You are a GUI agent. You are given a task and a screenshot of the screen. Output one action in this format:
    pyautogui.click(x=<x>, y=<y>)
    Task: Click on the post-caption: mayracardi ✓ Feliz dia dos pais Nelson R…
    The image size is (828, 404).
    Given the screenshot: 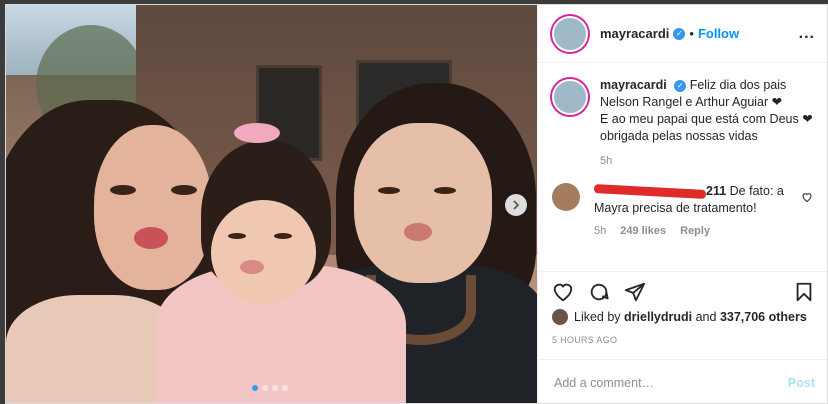 What is the action you would take?
    pyautogui.click(x=682, y=115)
    